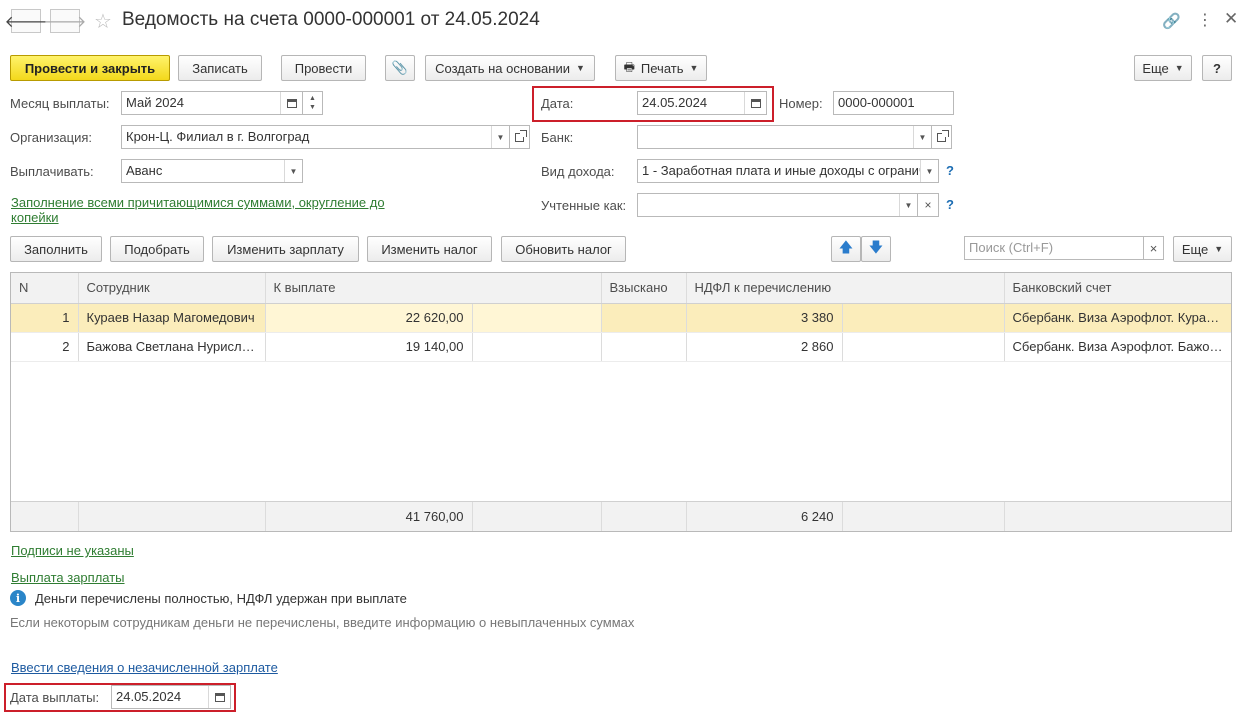 The image size is (1247, 714). I want to click on bank-field: ▼, so click(784, 137).